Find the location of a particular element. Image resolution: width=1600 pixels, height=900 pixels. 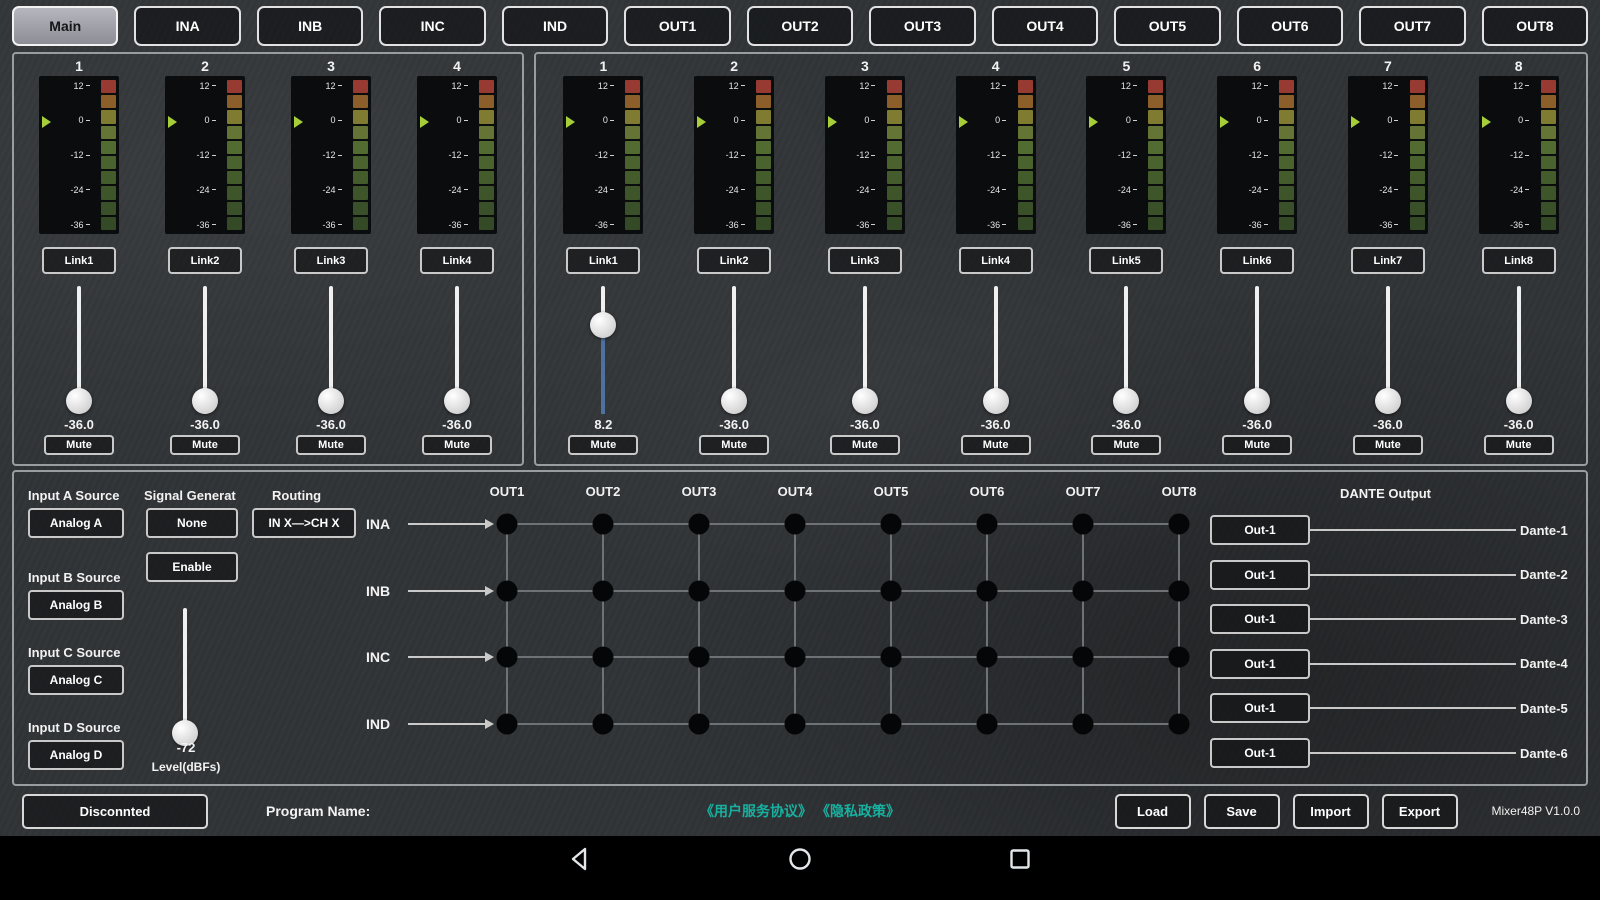

input-d-source-button: Analog D is located at coordinates (76, 755).